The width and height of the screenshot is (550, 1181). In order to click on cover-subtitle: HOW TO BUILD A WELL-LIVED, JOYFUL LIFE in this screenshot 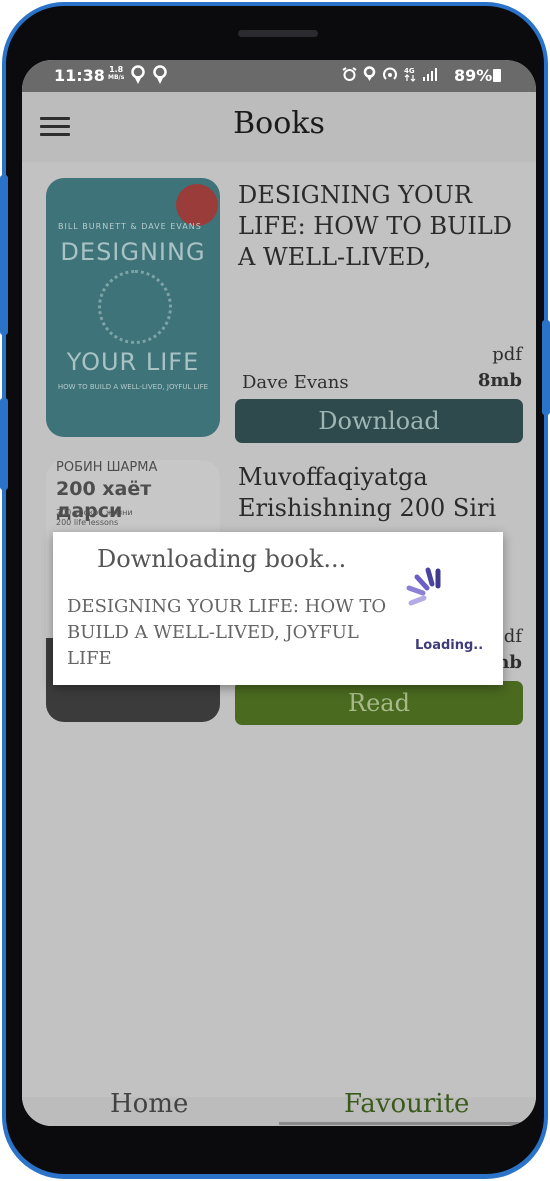, I will do `click(133, 387)`.